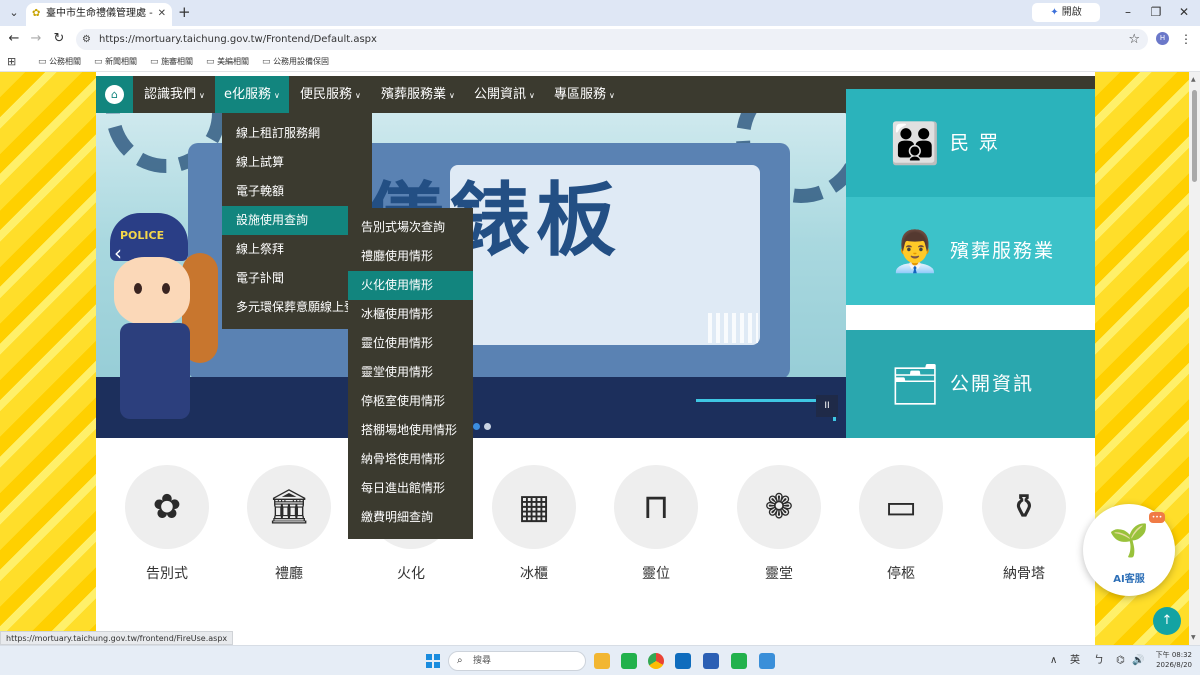 This screenshot has width=1200, height=675. Describe the element at coordinates (901, 540) in the screenshot. I see `service-coffin: ▭ 停柩` at that location.